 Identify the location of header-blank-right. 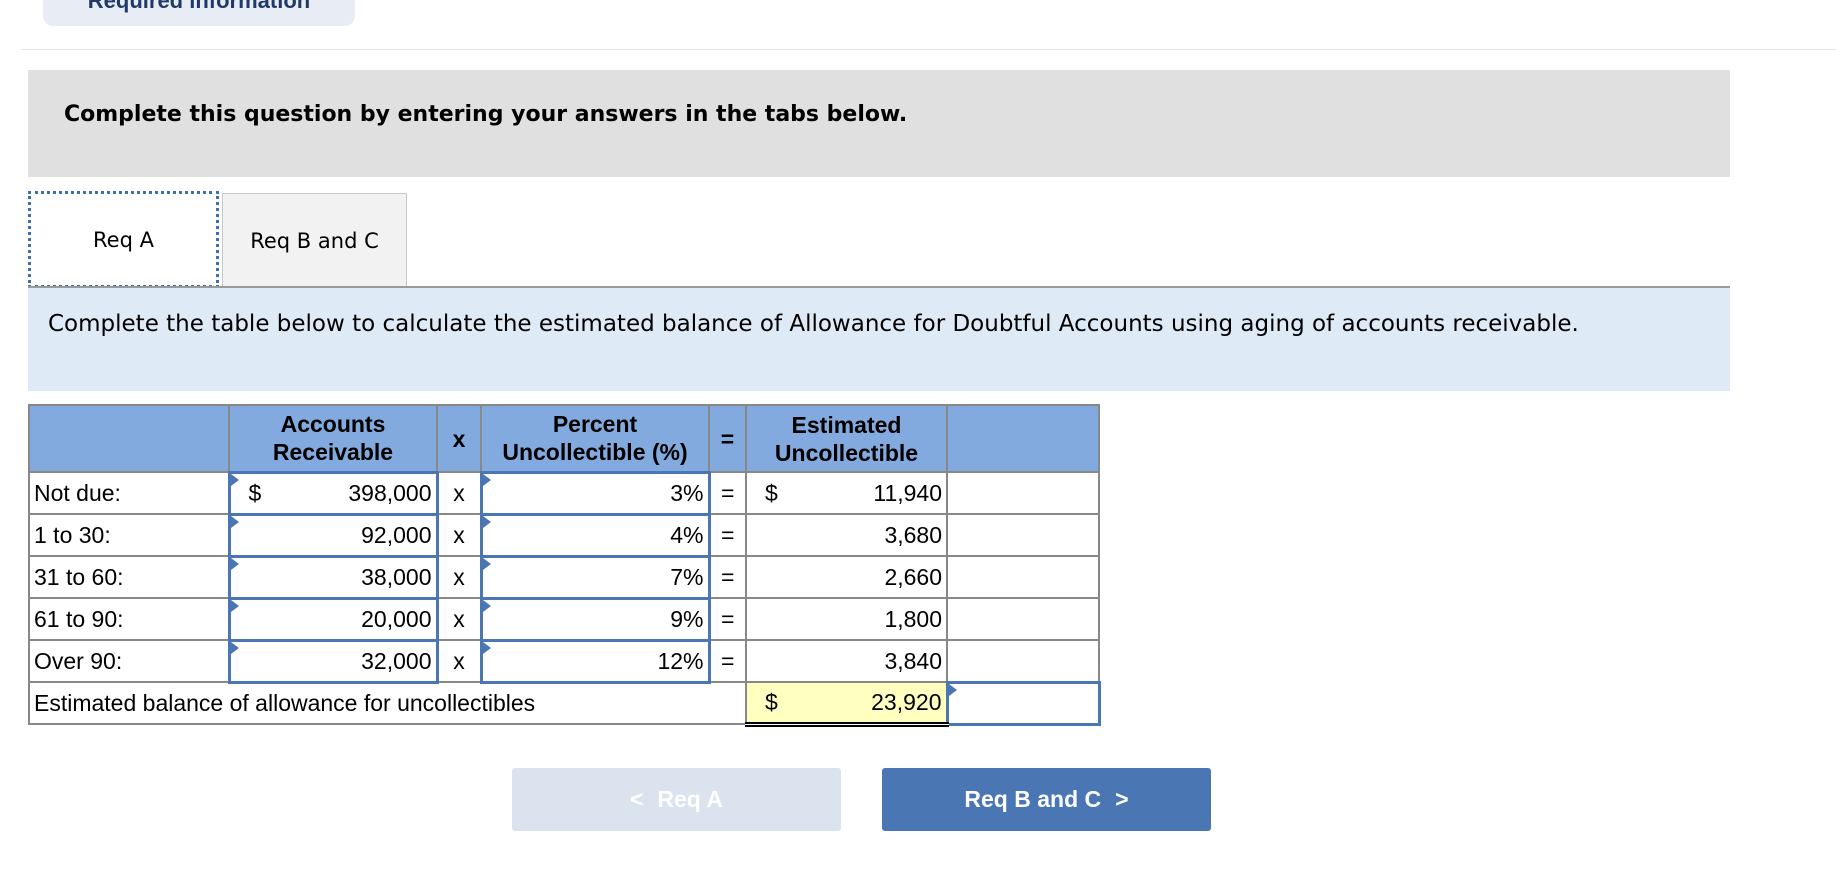
(1023, 438).